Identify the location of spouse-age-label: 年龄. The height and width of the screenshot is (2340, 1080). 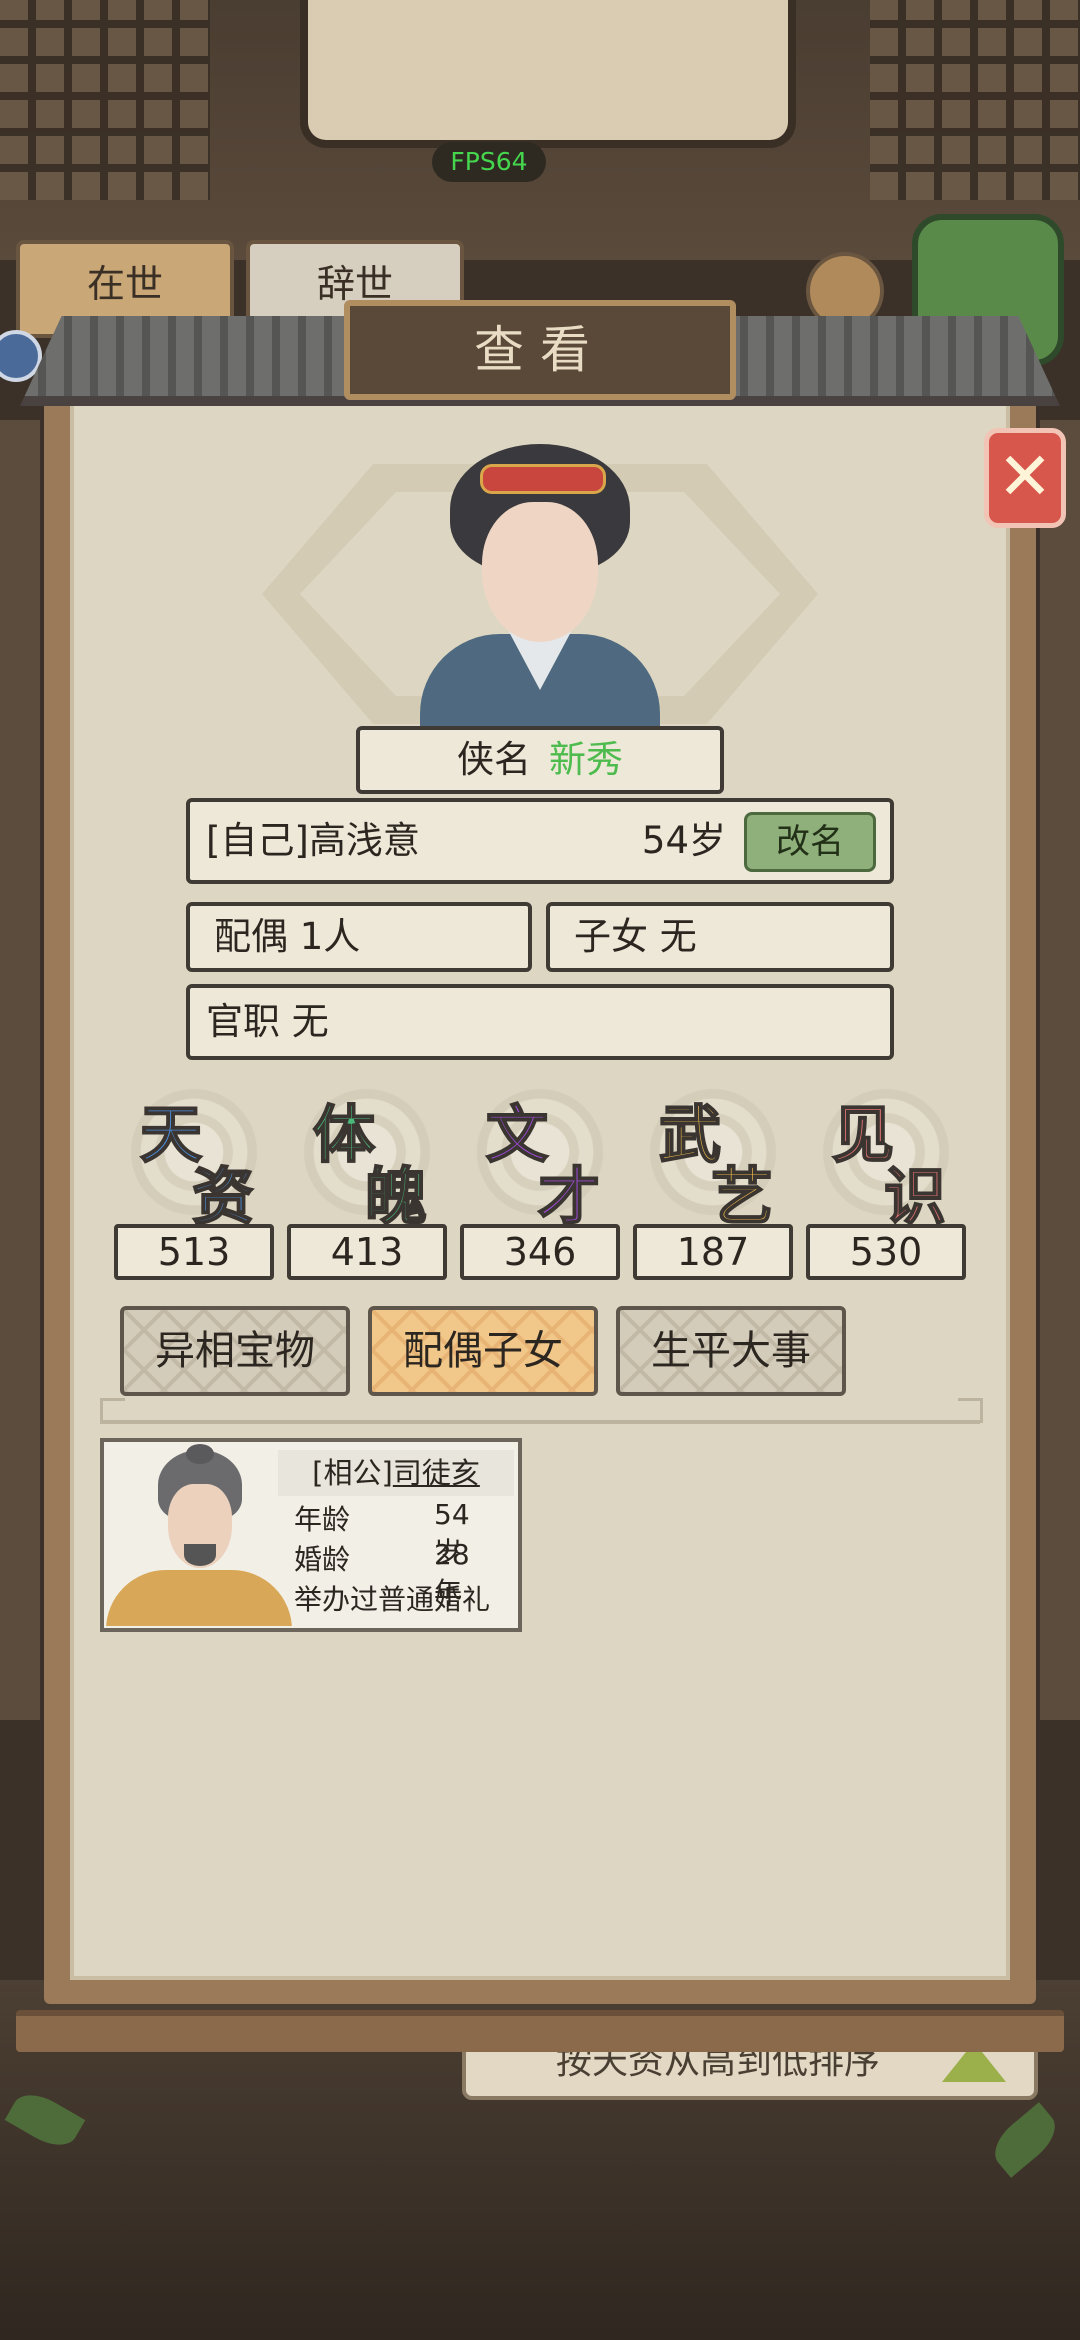
(322, 1519).